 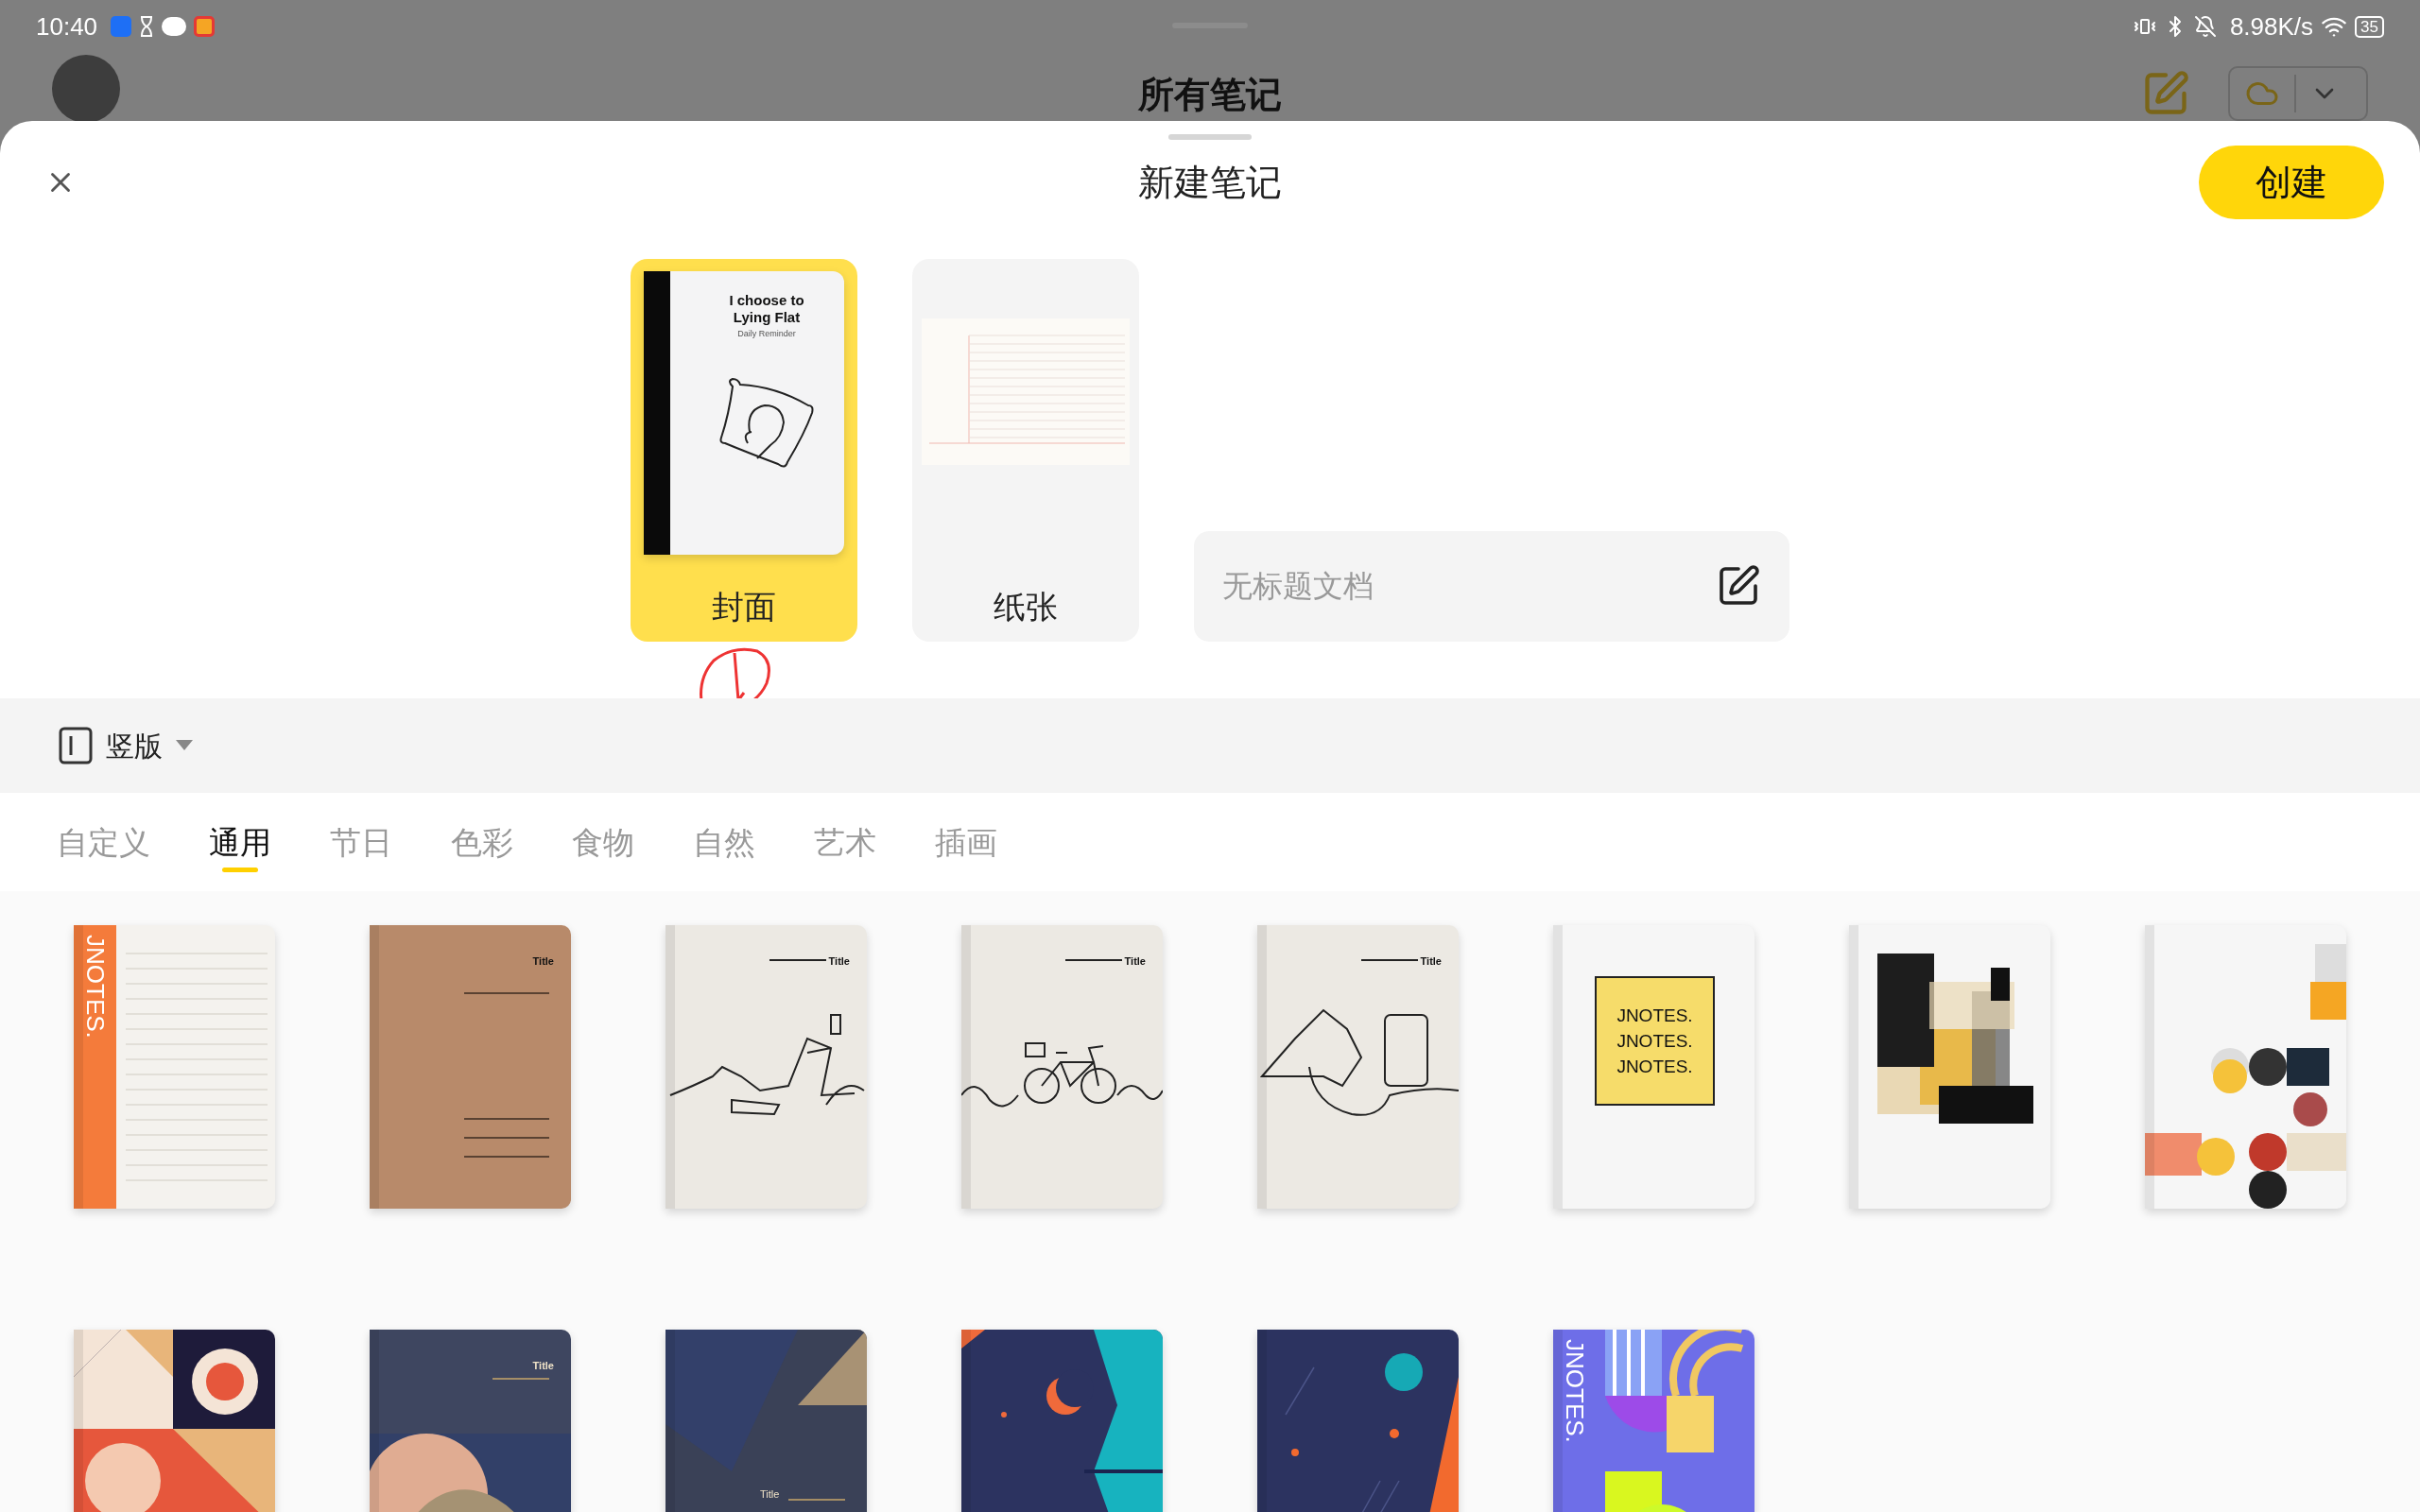 What do you see at coordinates (1210, 95) in the screenshot?
I see `app-title: 所有笔记` at bounding box center [1210, 95].